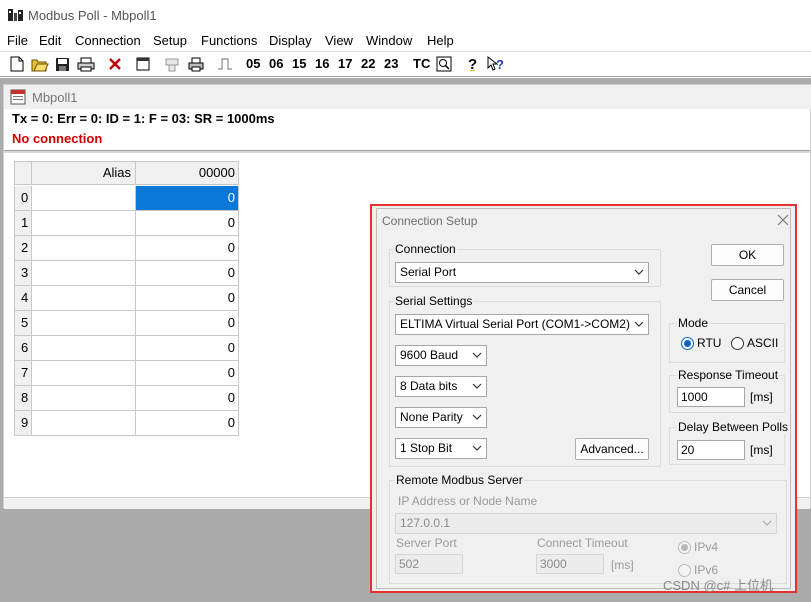 The width and height of the screenshot is (811, 602). What do you see at coordinates (143, 64) in the screenshot?
I see `window-icon` at bounding box center [143, 64].